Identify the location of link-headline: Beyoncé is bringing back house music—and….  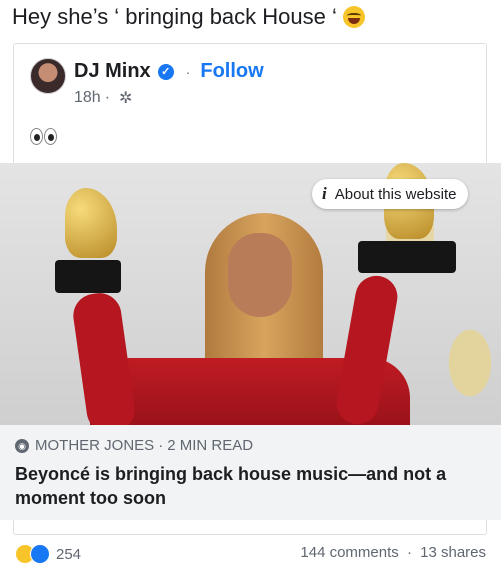
(247, 486).